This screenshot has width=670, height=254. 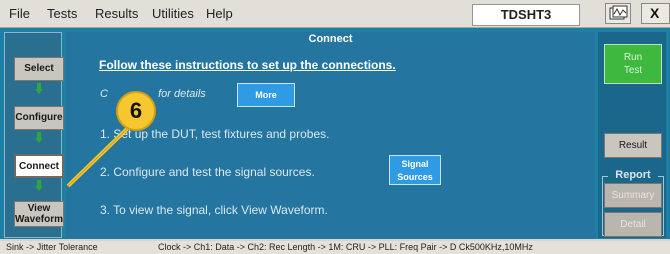 What do you see at coordinates (633, 57) in the screenshot?
I see `run-label: Run` at bounding box center [633, 57].